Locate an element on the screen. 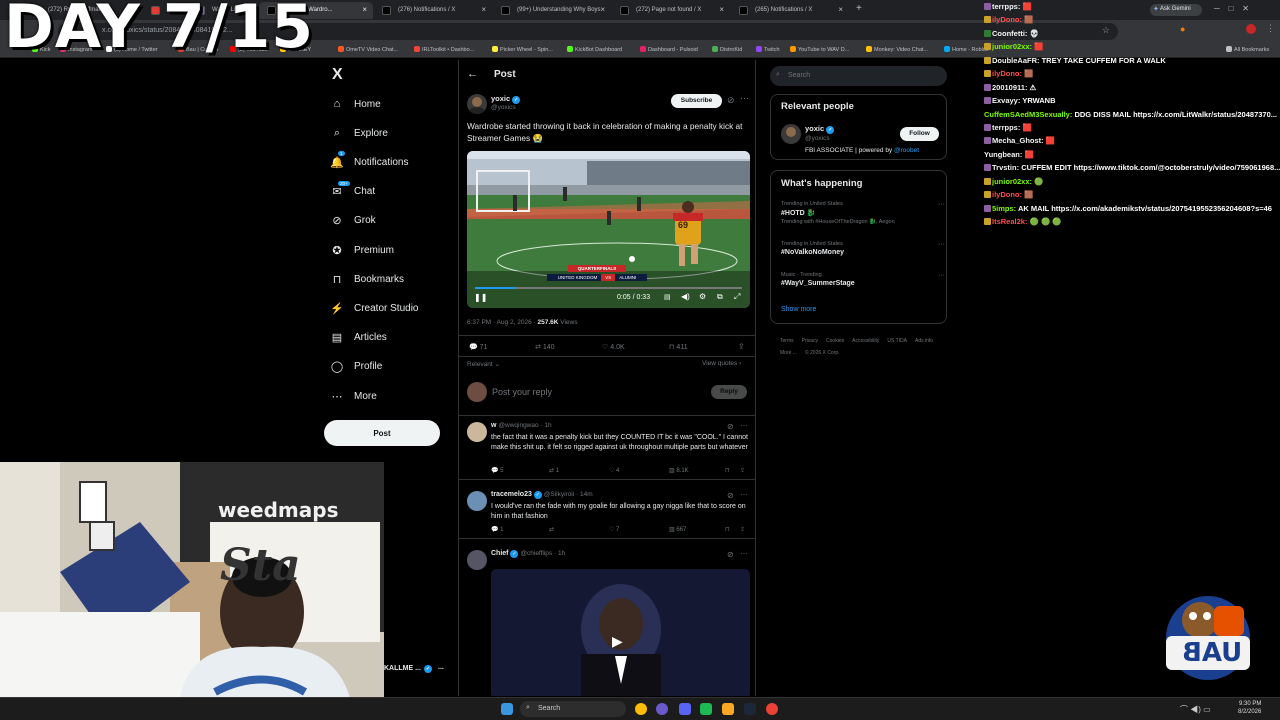  reply-author: tracemelo23 is located at coordinates (511, 494).